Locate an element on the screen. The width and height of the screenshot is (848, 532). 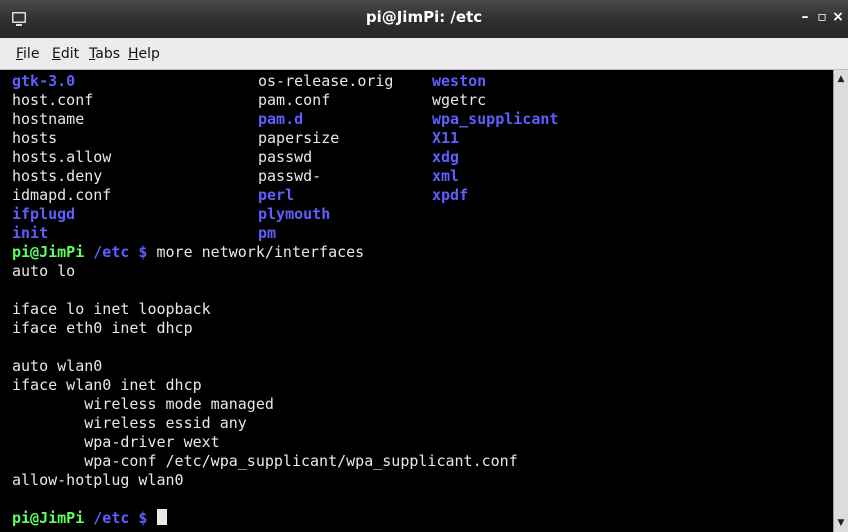
output-line: auto lo is located at coordinates (44, 271).